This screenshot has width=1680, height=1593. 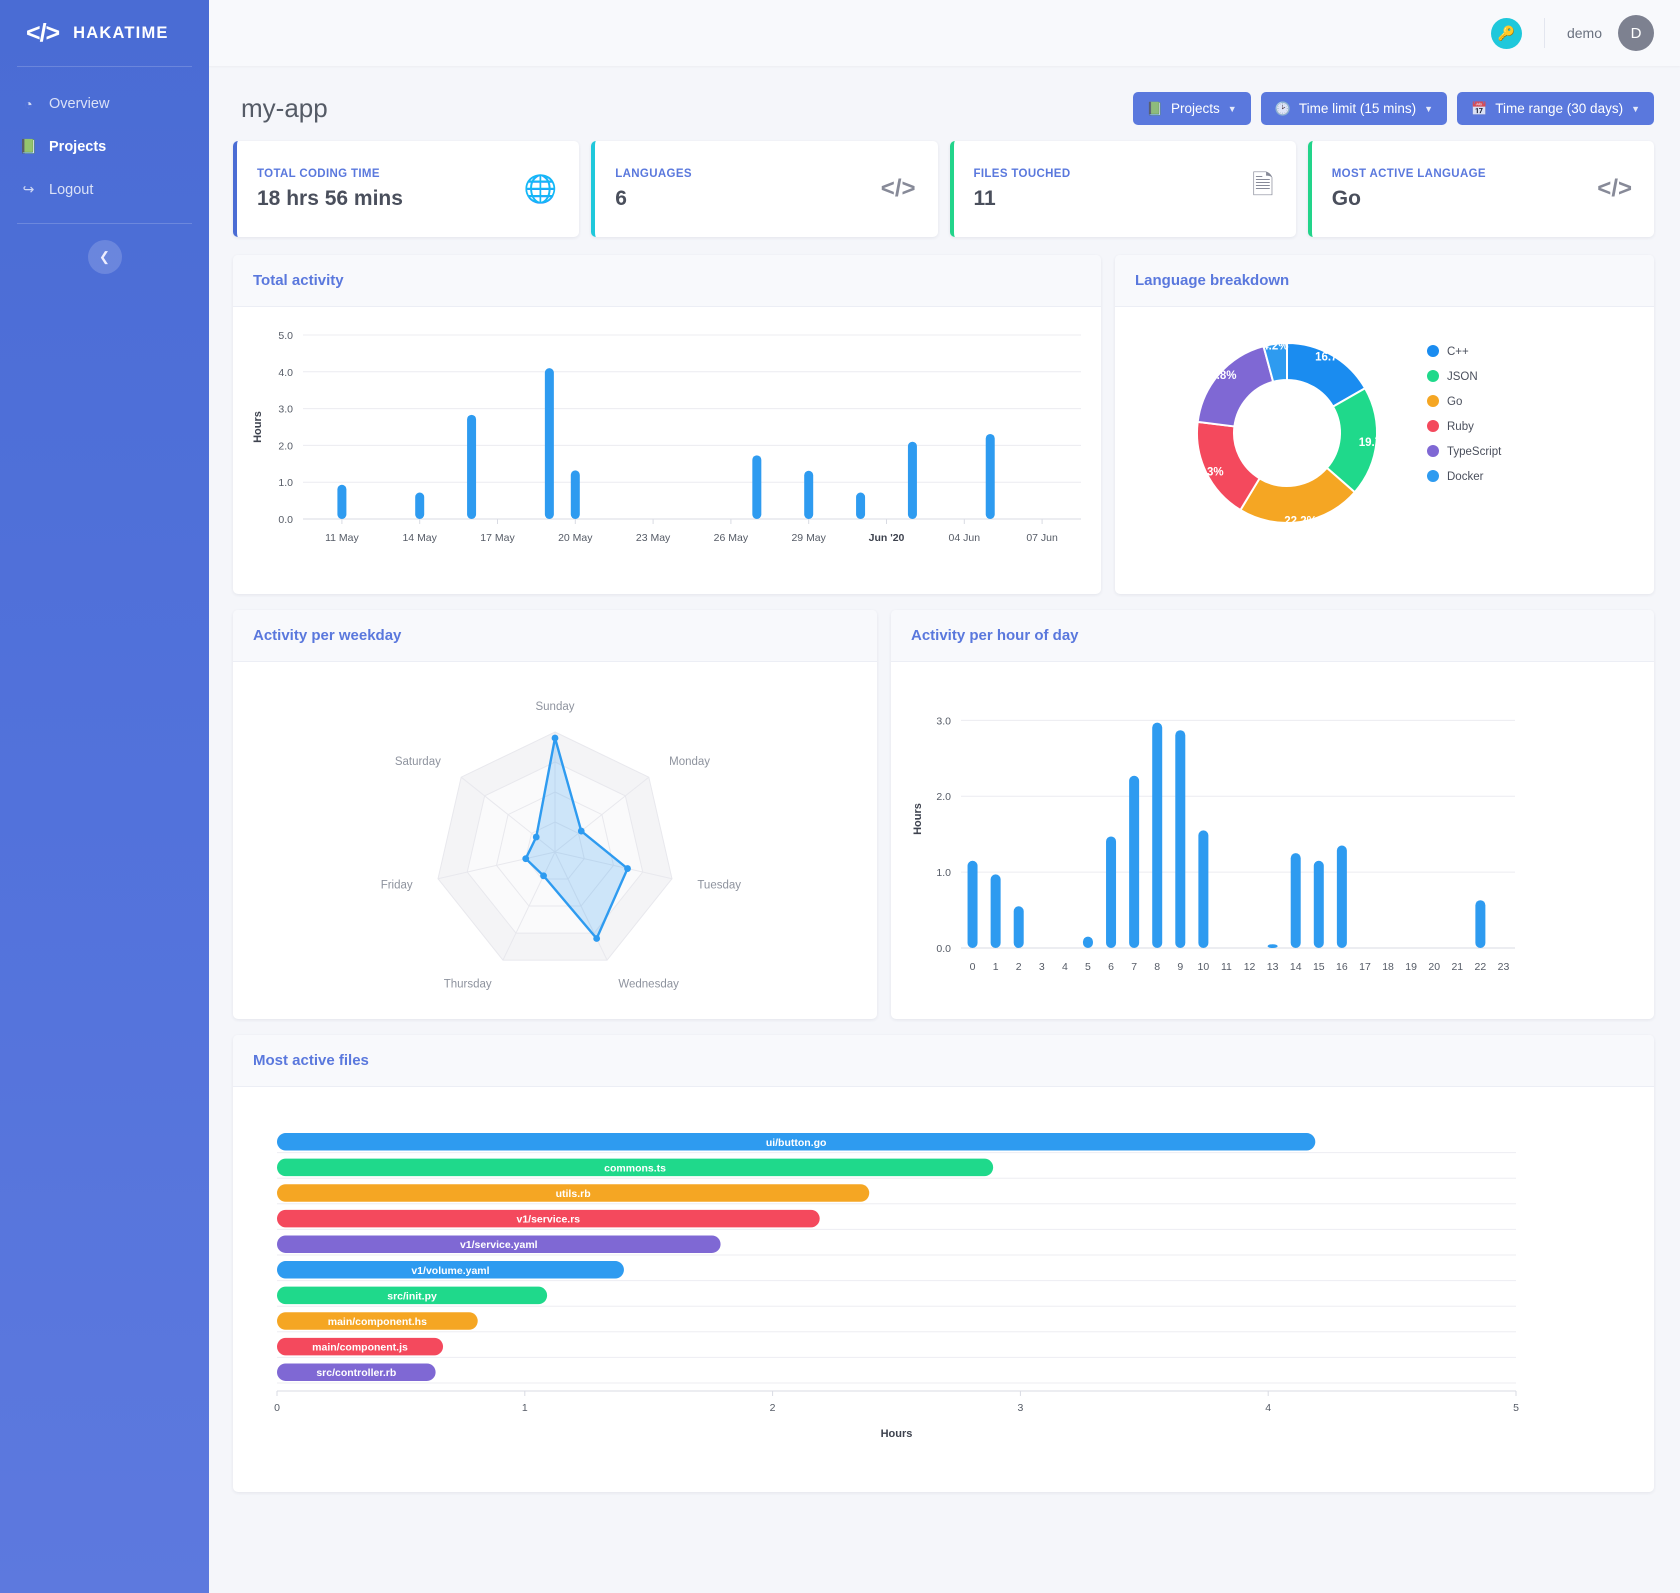 I want to click on chart-label: Ruby, so click(x=1460, y=427).